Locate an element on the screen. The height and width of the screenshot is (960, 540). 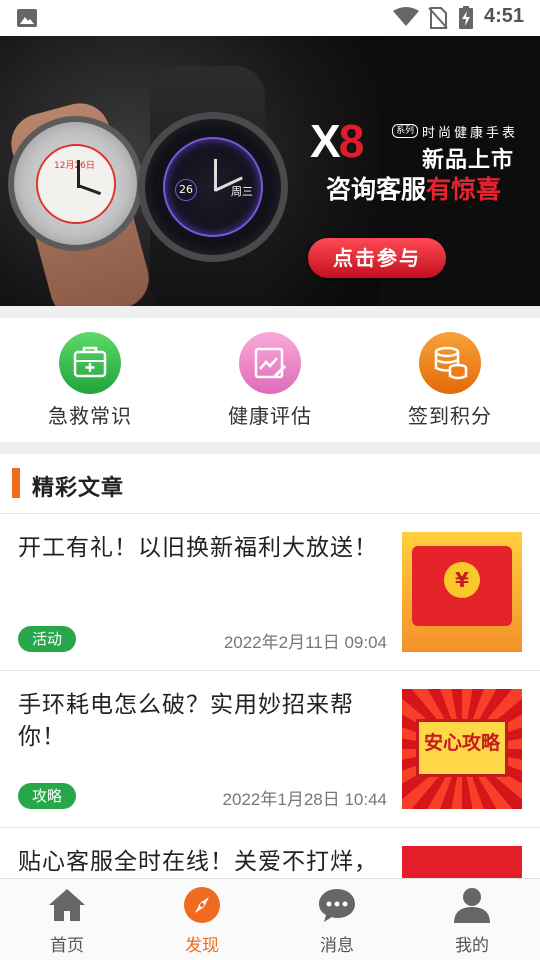
watch-a-image: 12月26日 is located at coordinates (75, 183).